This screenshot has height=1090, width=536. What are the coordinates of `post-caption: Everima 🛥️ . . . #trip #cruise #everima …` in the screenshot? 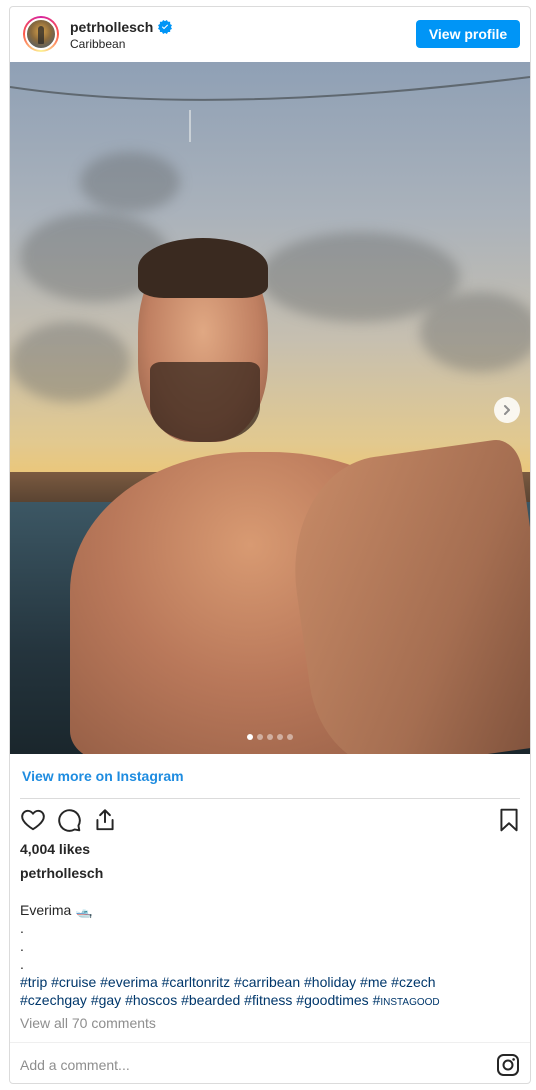 It's located at (270, 955).